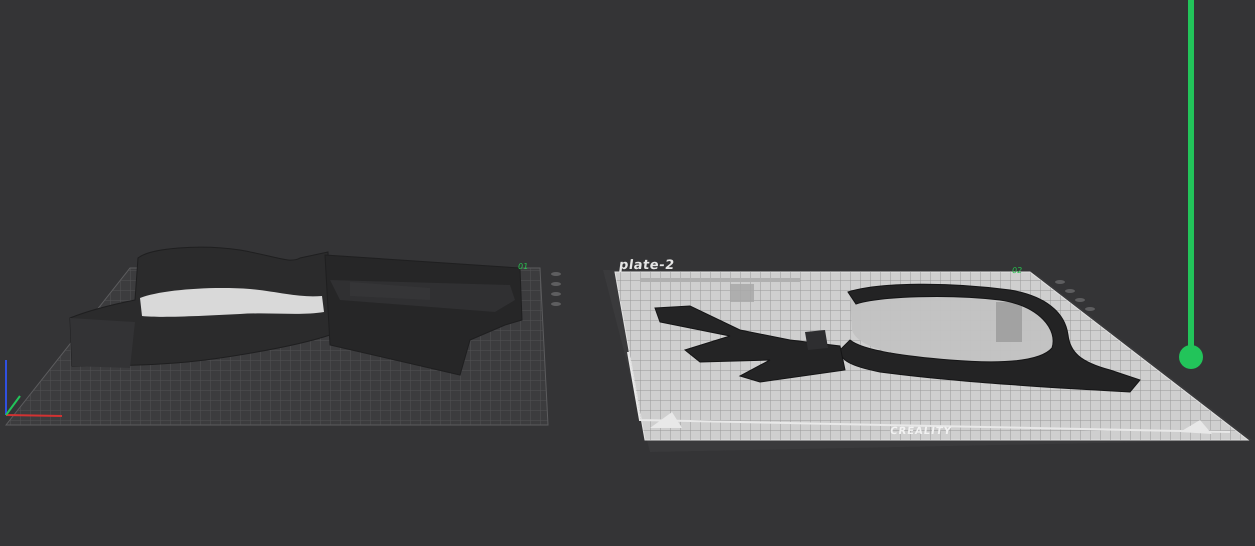  Describe the element at coordinates (556, 289) in the screenshot. I see `plate-1-side-dots` at that location.